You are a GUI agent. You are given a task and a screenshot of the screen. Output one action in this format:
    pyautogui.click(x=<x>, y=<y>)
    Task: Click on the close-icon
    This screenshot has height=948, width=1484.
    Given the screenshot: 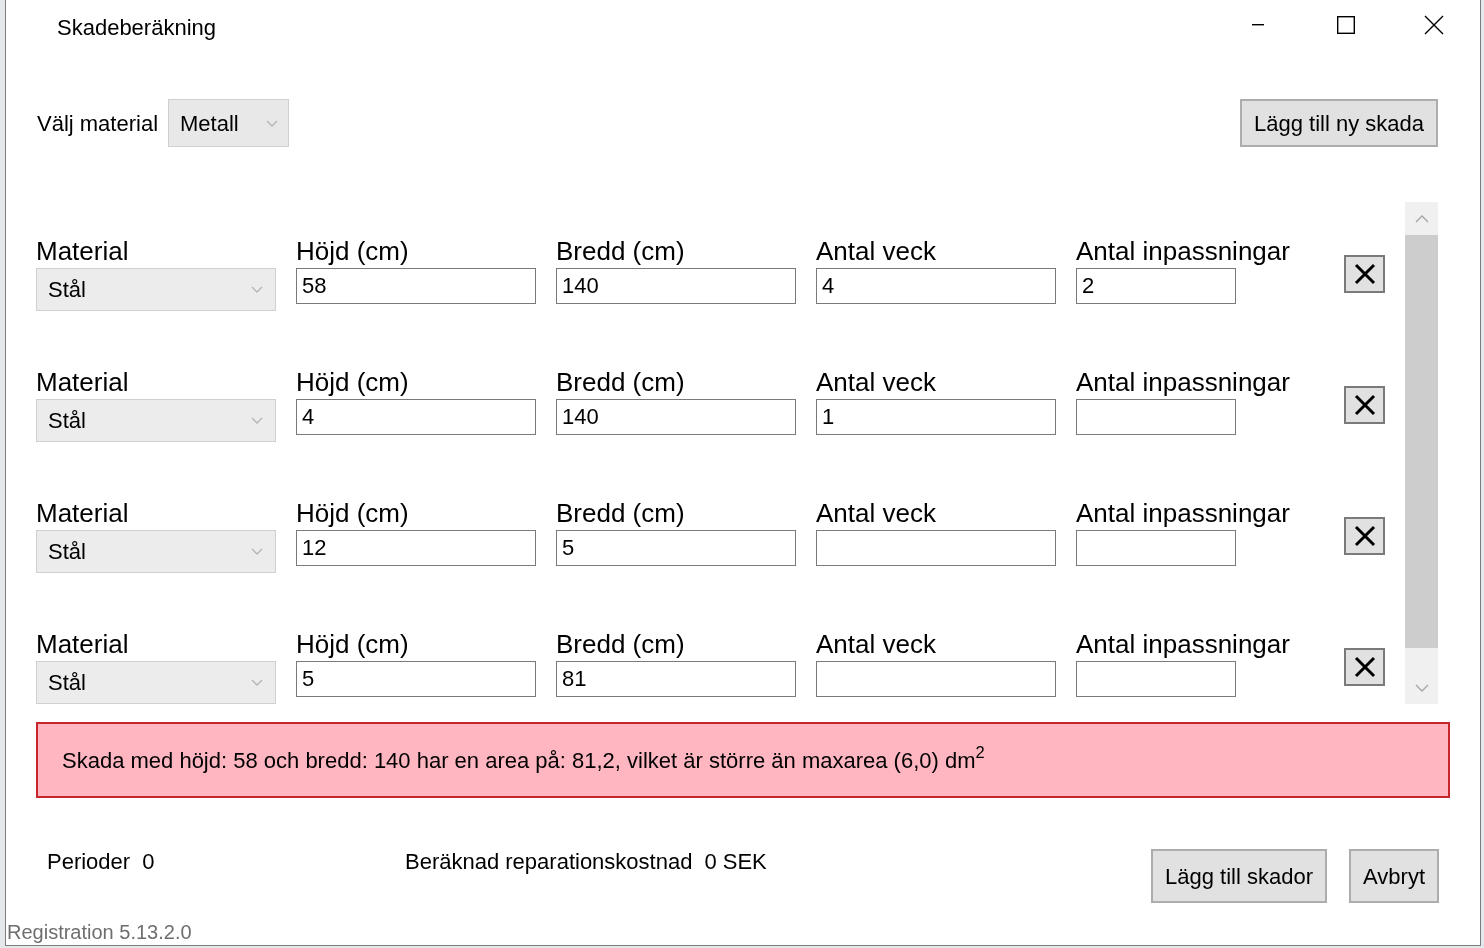 What is the action you would take?
    pyautogui.click(x=1434, y=25)
    